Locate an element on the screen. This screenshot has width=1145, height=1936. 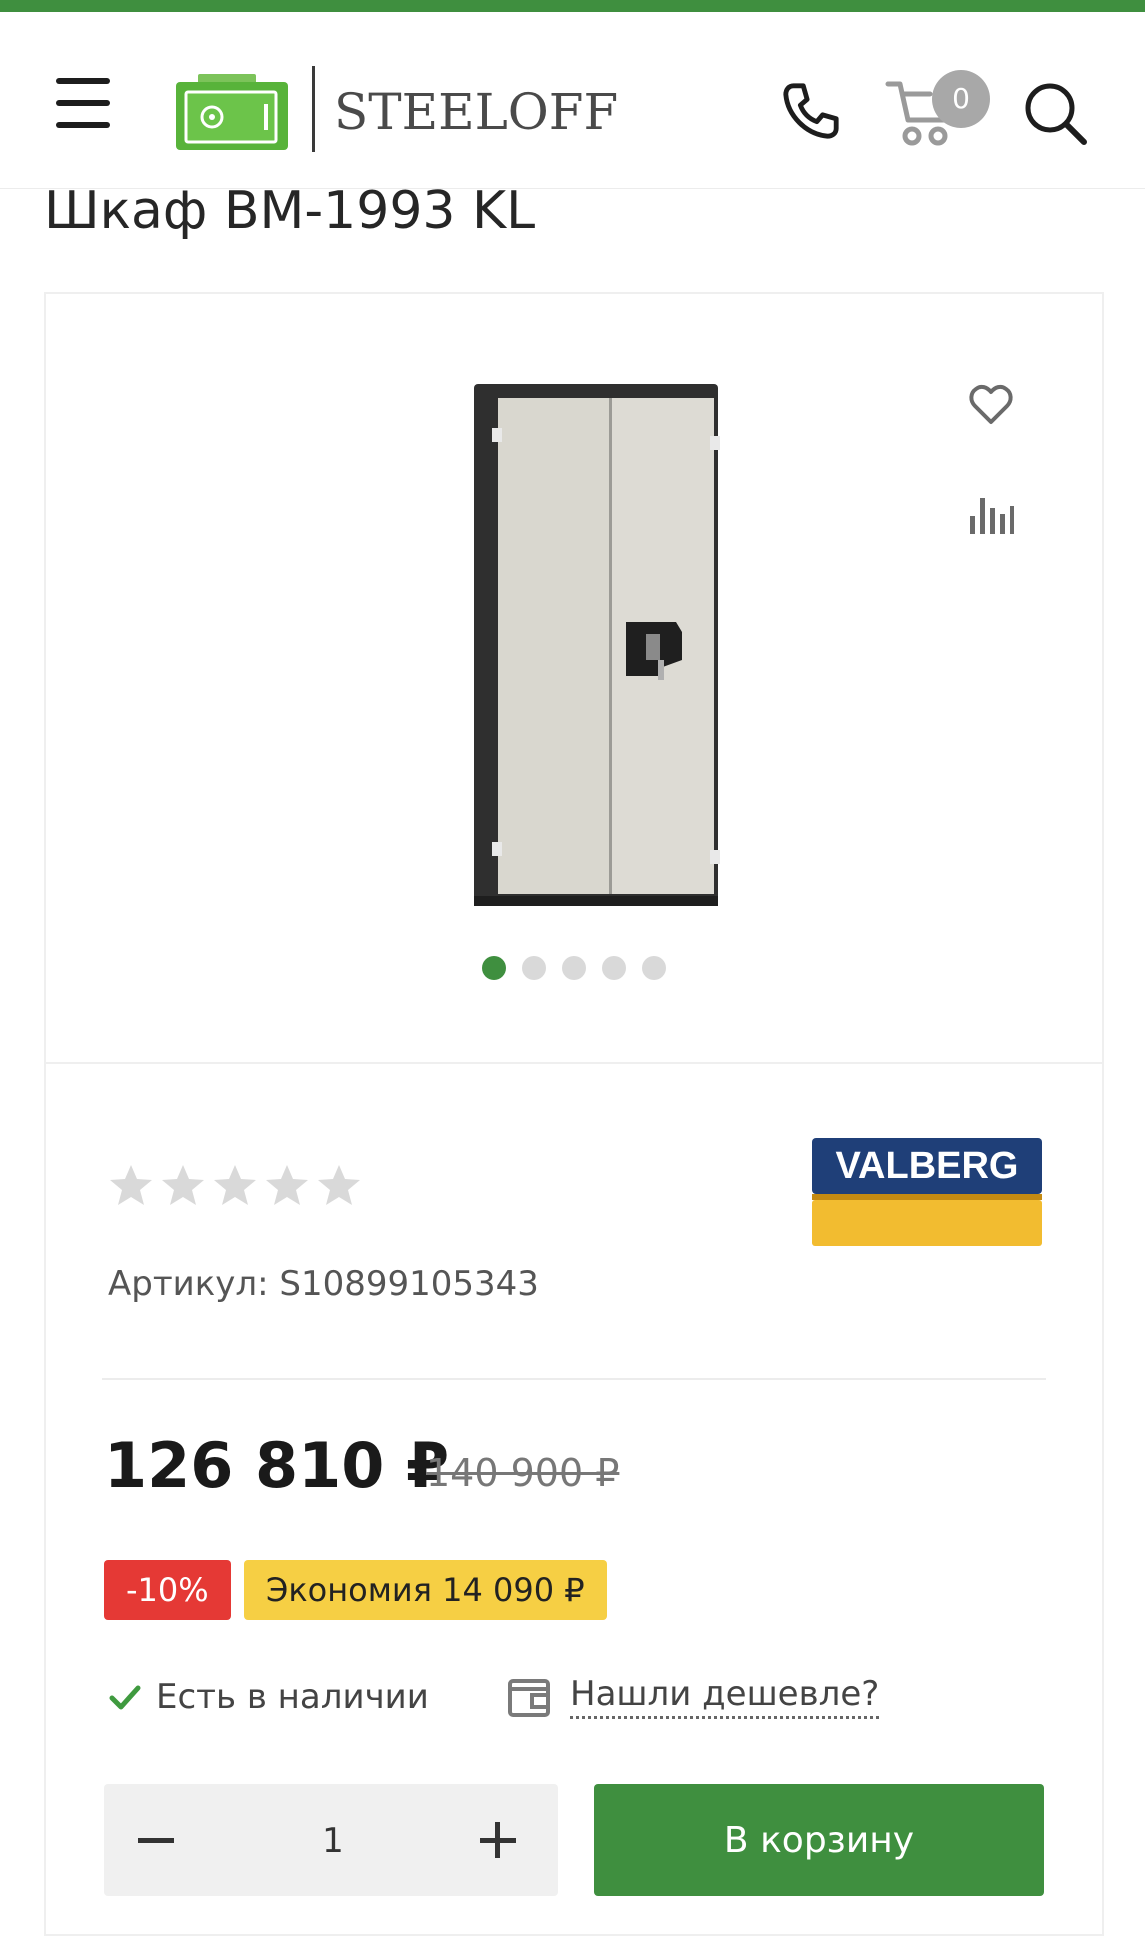
plus-icon is located at coordinates (498, 1840).